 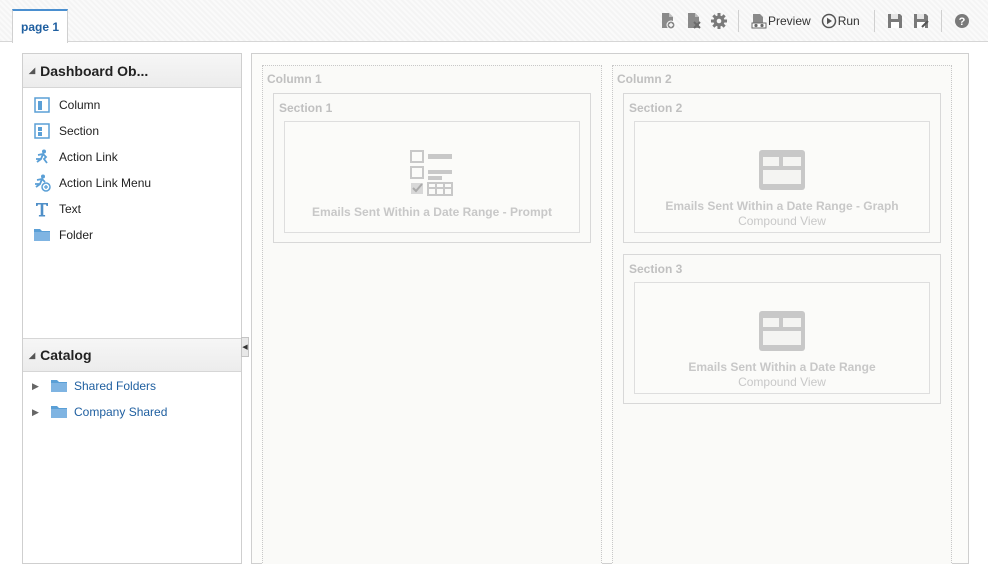 What do you see at coordinates (782, 206) in the screenshot?
I see `view-title: Emails Sent Within a Date Range - Graph` at bounding box center [782, 206].